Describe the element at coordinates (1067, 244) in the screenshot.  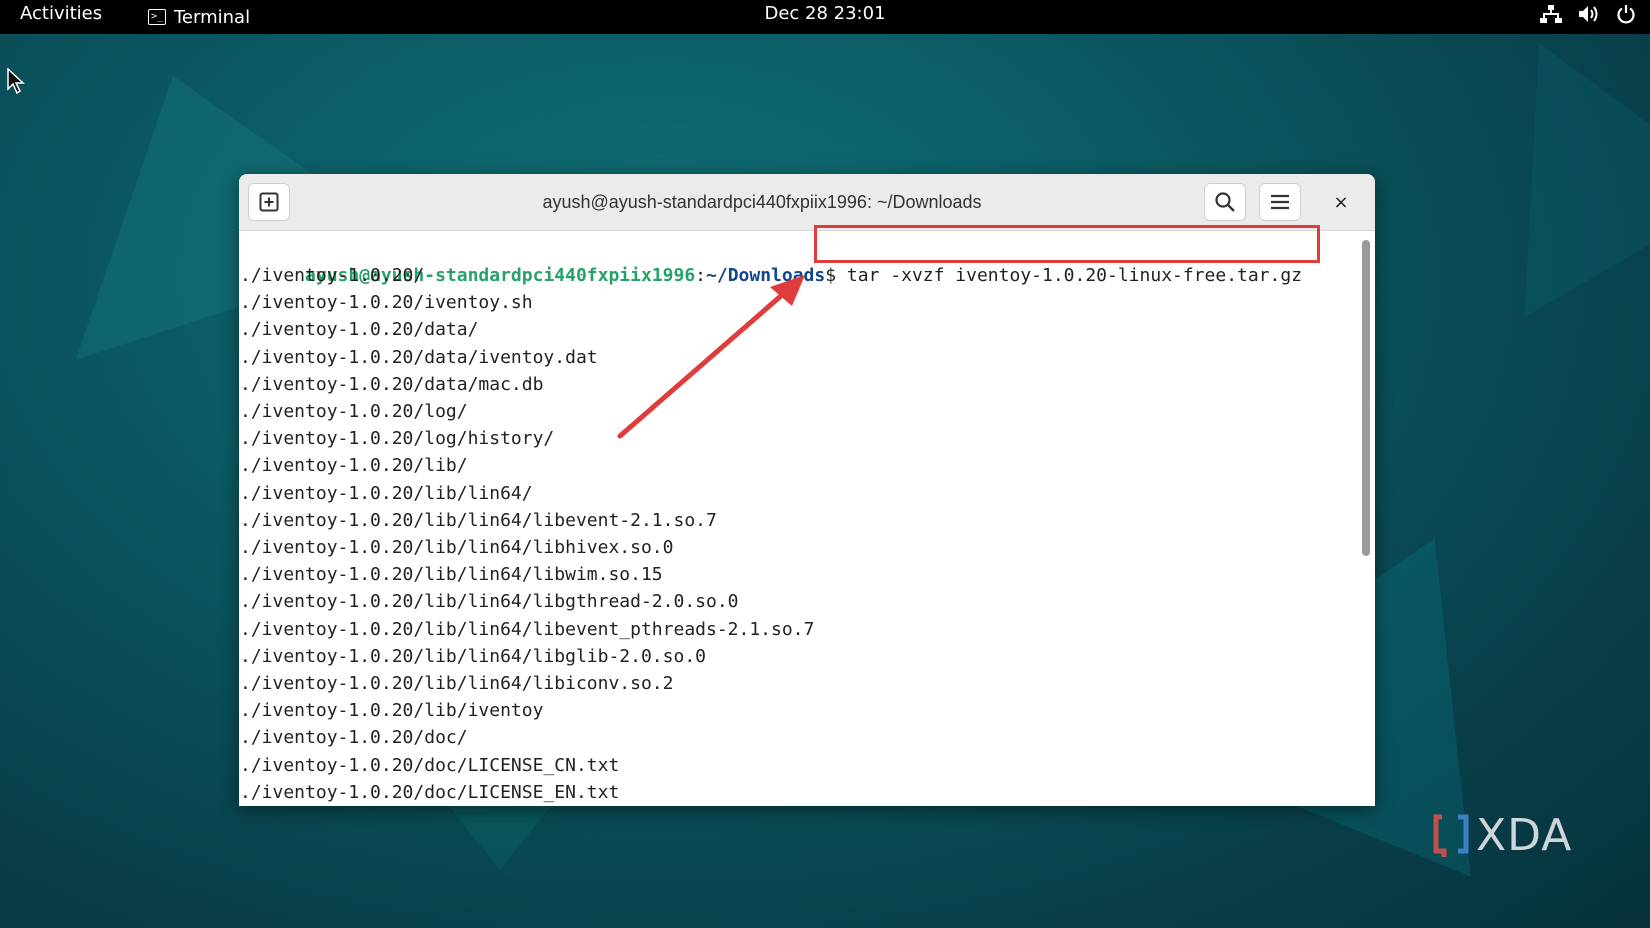
I see `command-highlight-box` at that location.